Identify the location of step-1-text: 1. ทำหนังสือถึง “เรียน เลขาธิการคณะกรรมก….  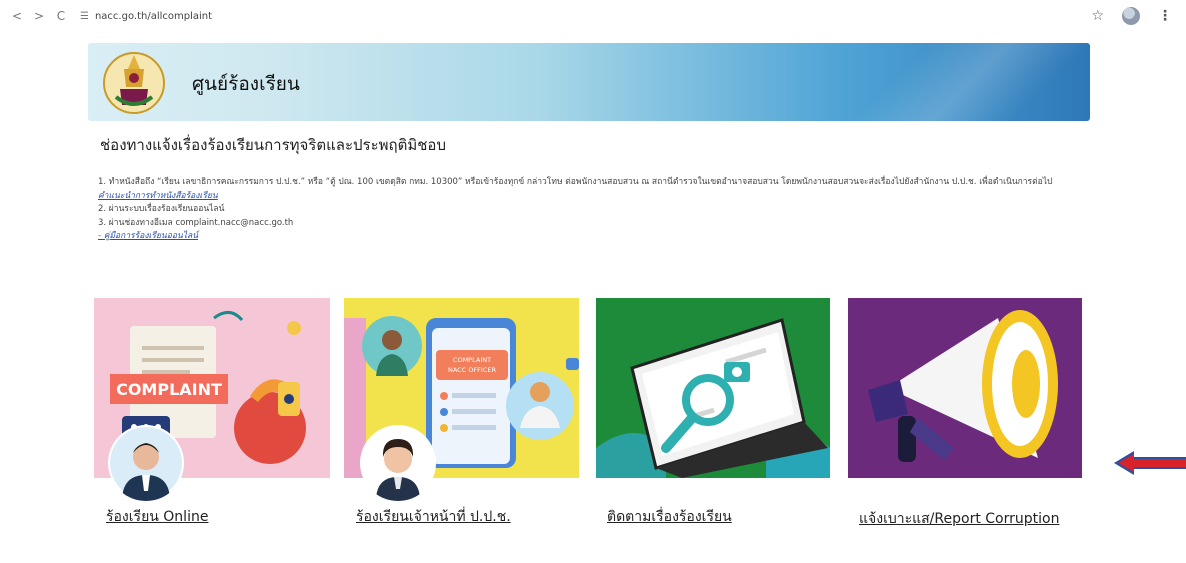
(575, 182).